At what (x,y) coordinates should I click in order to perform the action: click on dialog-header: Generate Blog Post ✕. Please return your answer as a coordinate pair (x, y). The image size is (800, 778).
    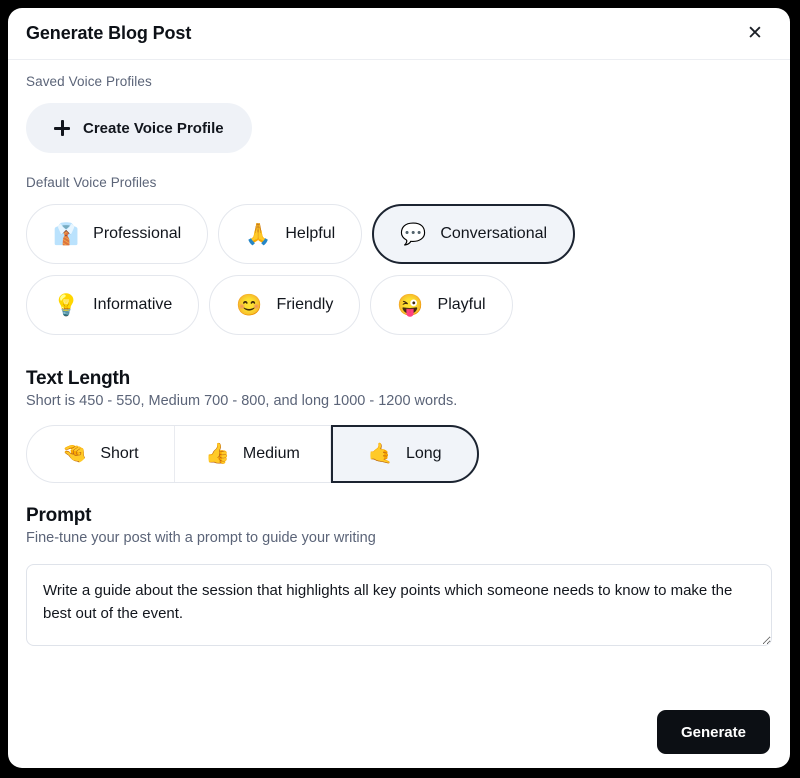
    Looking at the image, I should click on (399, 34).